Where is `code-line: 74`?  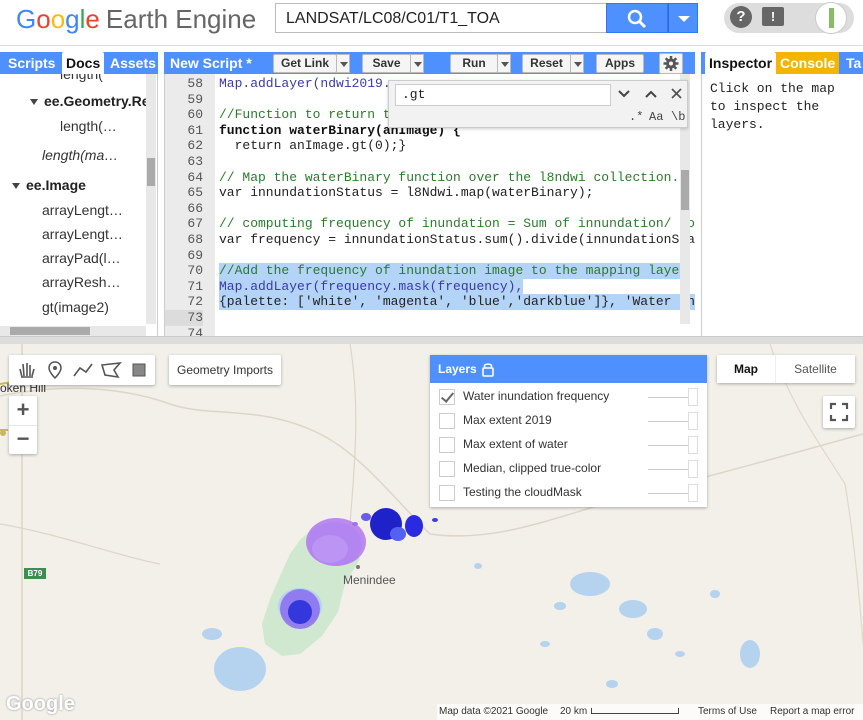 code-line: 74 is located at coordinates (425, 331).